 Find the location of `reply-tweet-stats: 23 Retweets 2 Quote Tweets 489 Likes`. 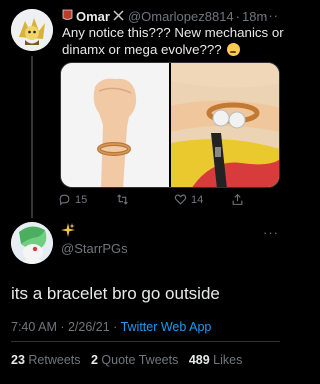

reply-tweet-stats: 23 Retweets 2 Quote Tweets 489 Likes is located at coordinates (130, 360).